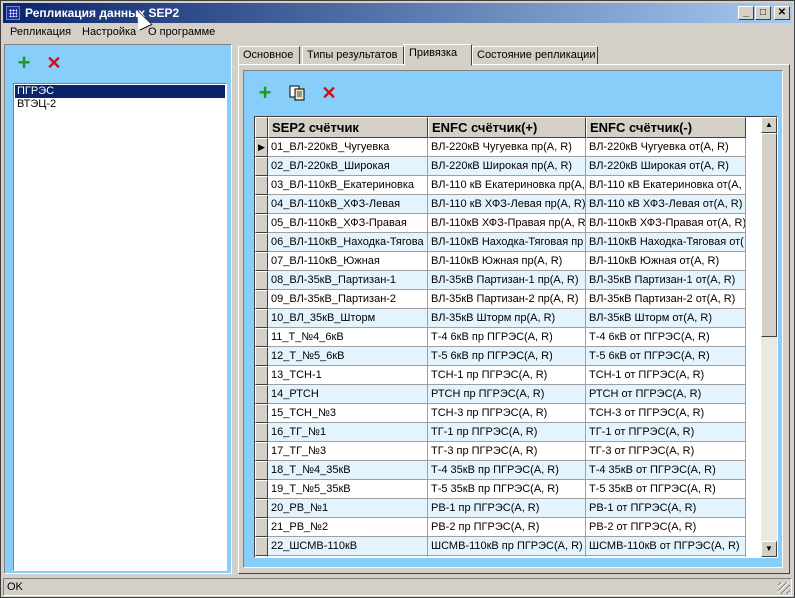  I want to click on cell-enfc-minus: ВЛ-220кВ Чугуевка от(A, R), so click(666, 147).